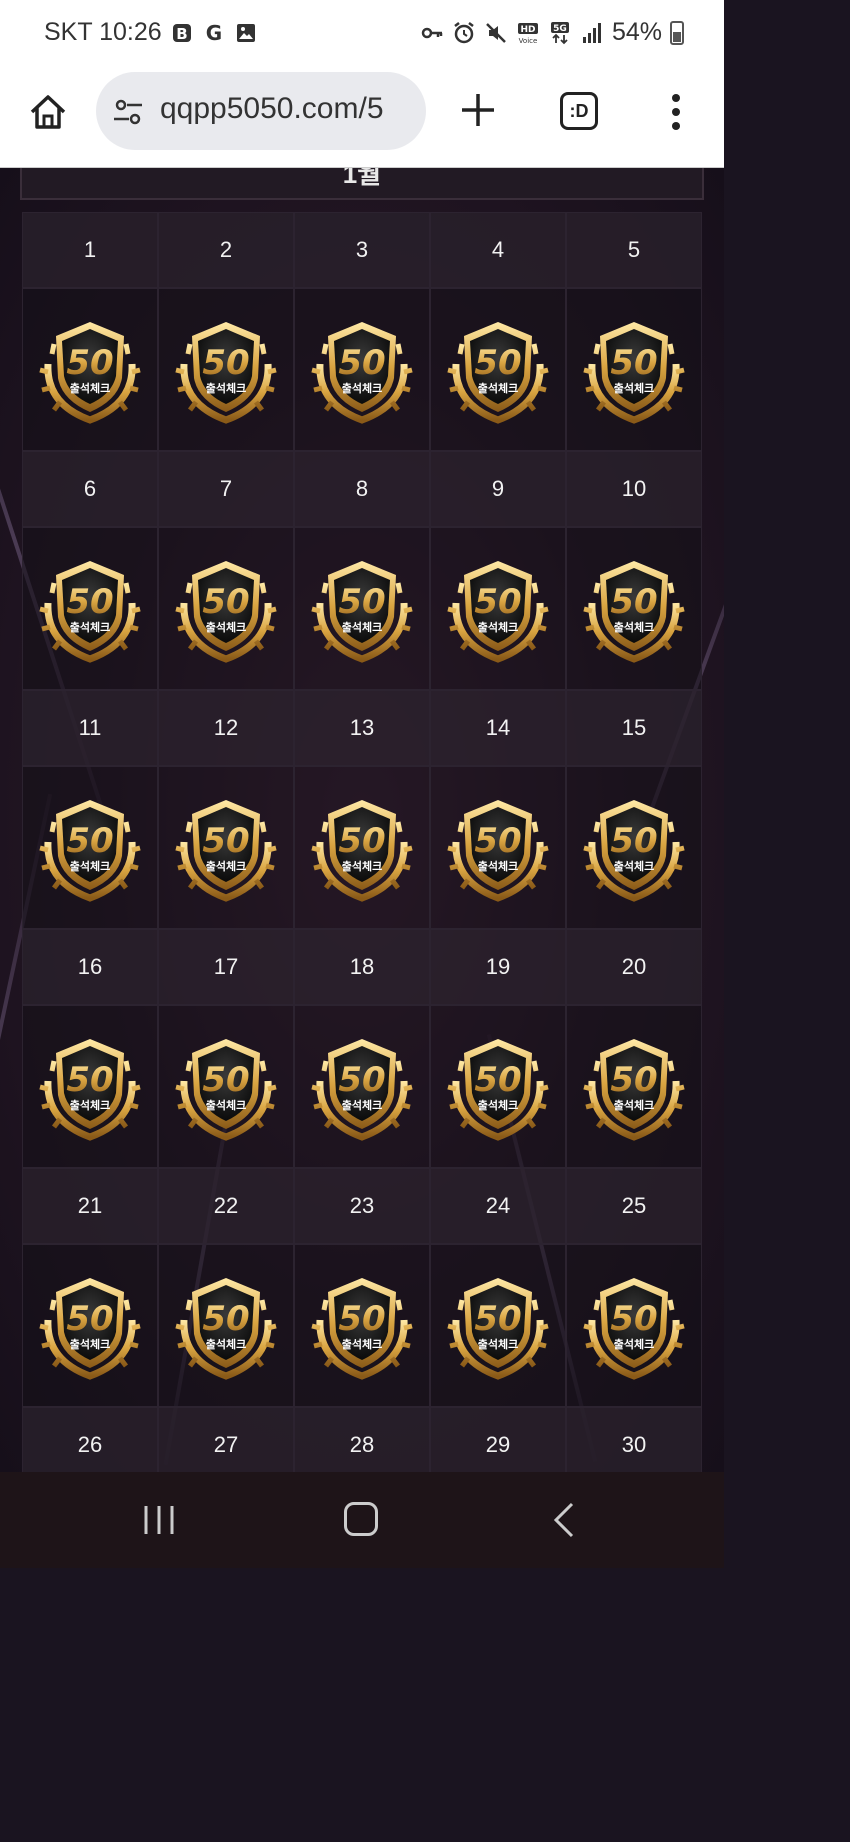 The width and height of the screenshot is (850, 1842). Describe the element at coordinates (213, 33) in the screenshot. I see `svg-text: G` at that location.